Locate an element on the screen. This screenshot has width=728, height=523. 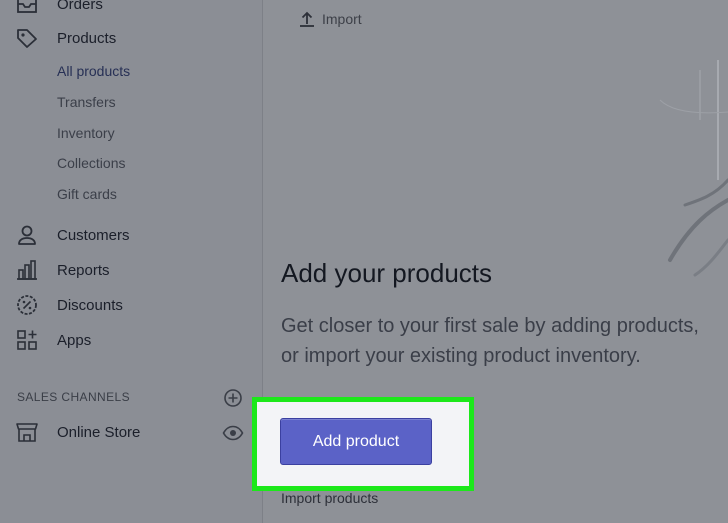
sidebar-item-label: Products is located at coordinates (87, 38).